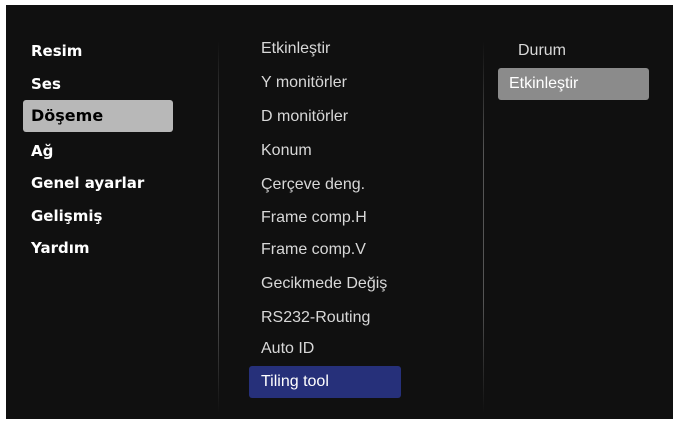 This screenshot has width=679, height=427. What do you see at coordinates (98, 183) in the screenshot?
I see `menu-item-genel-ayarlar: Genel ayarlar` at bounding box center [98, 183].